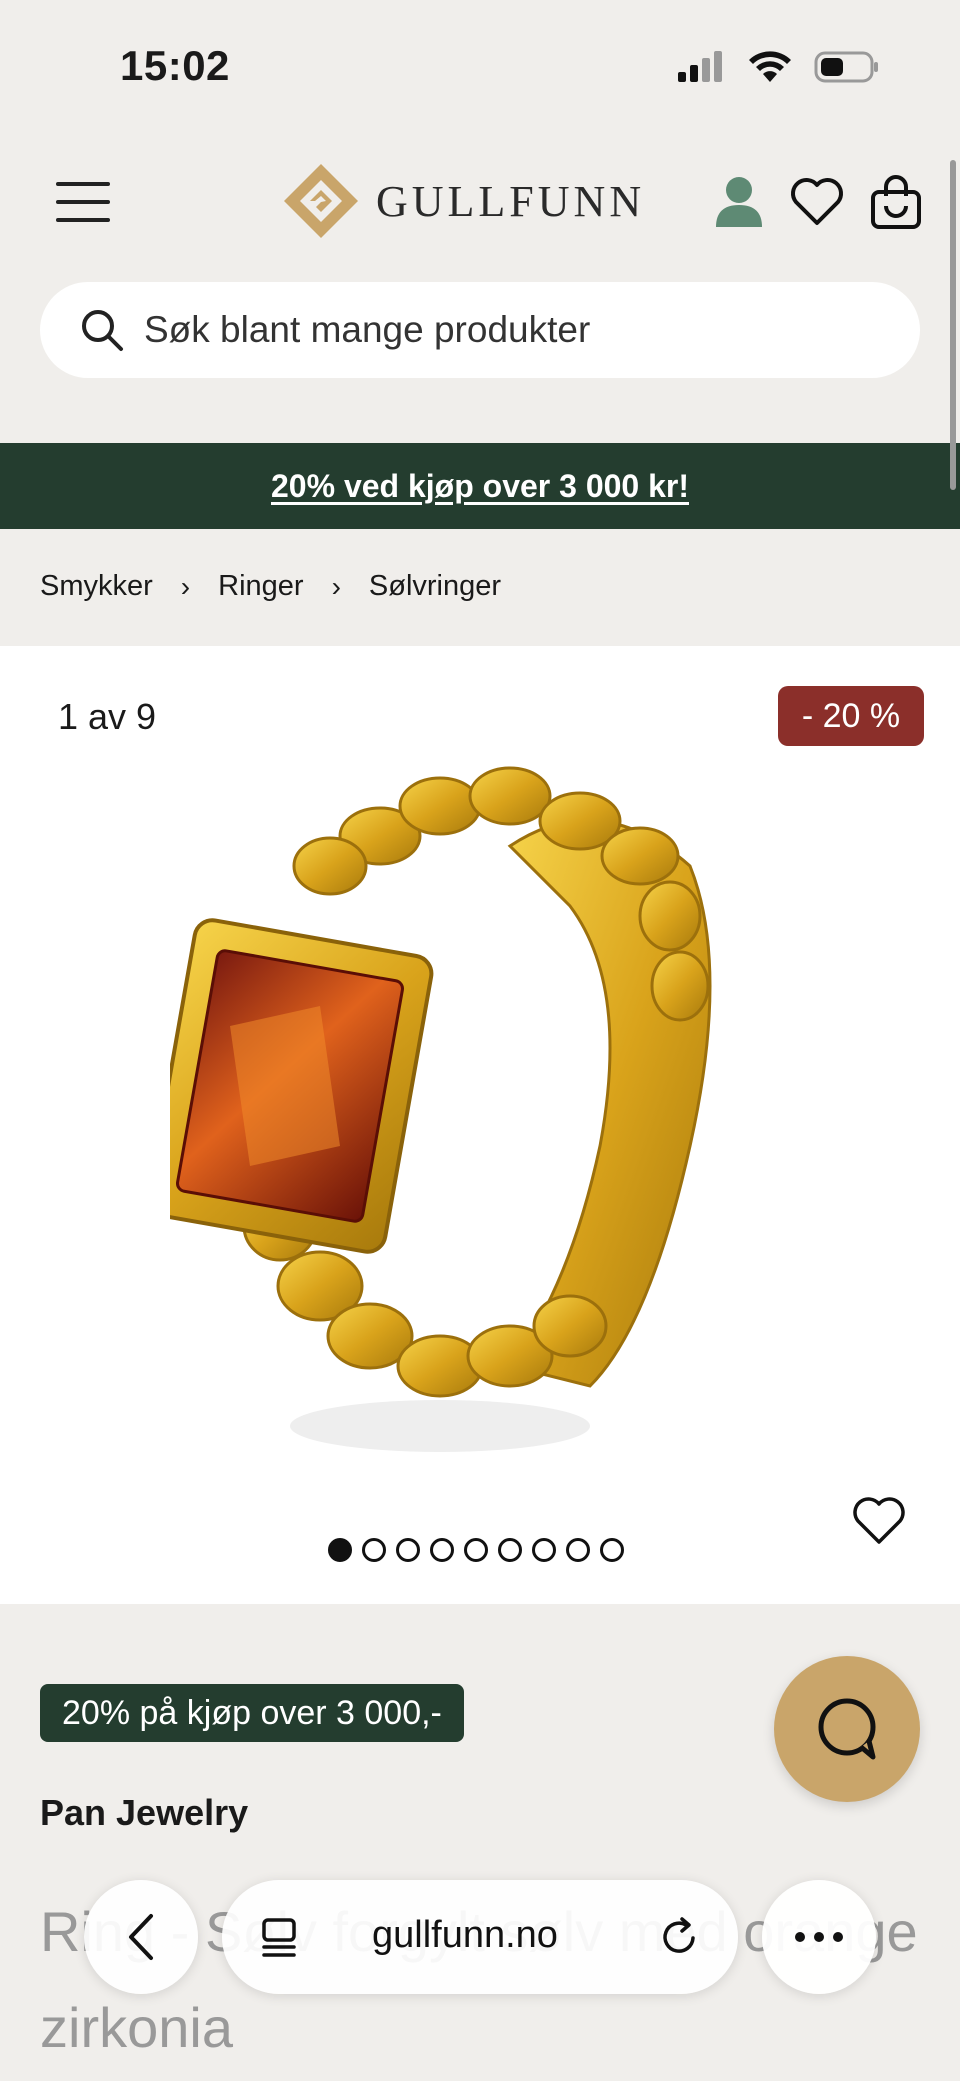 The height and width of the screenshot is (2081, 960). I want to click on cart-bag-icon, so click(896, 202).